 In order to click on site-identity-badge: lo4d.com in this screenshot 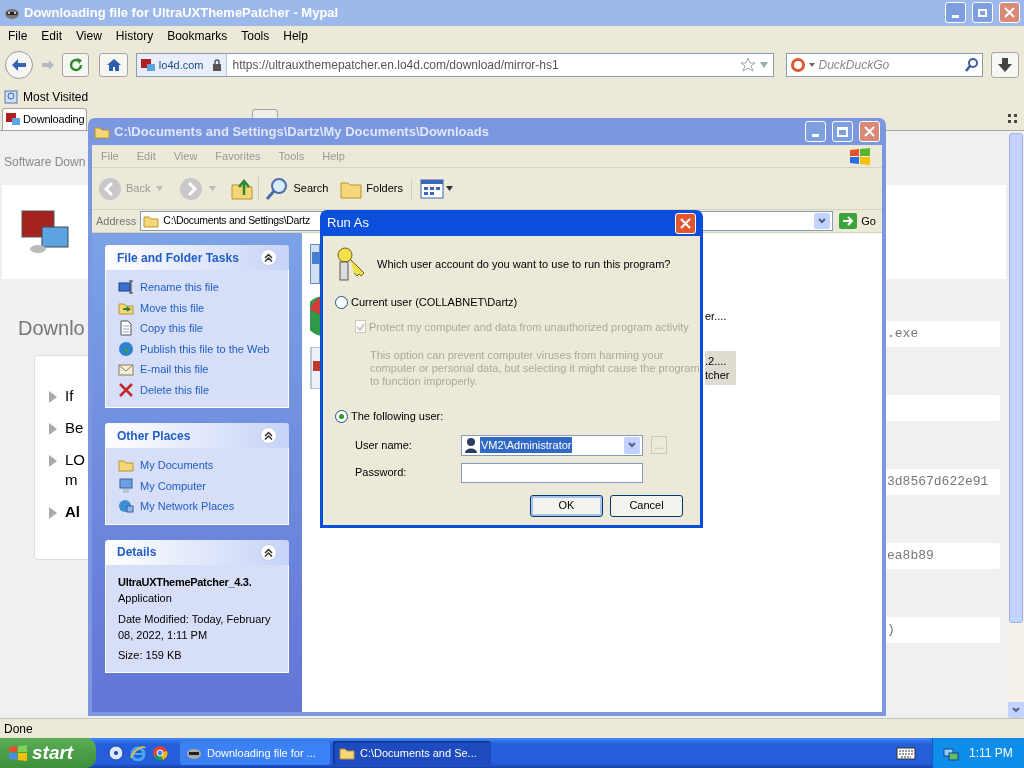, I will do `click(181, 64)`.